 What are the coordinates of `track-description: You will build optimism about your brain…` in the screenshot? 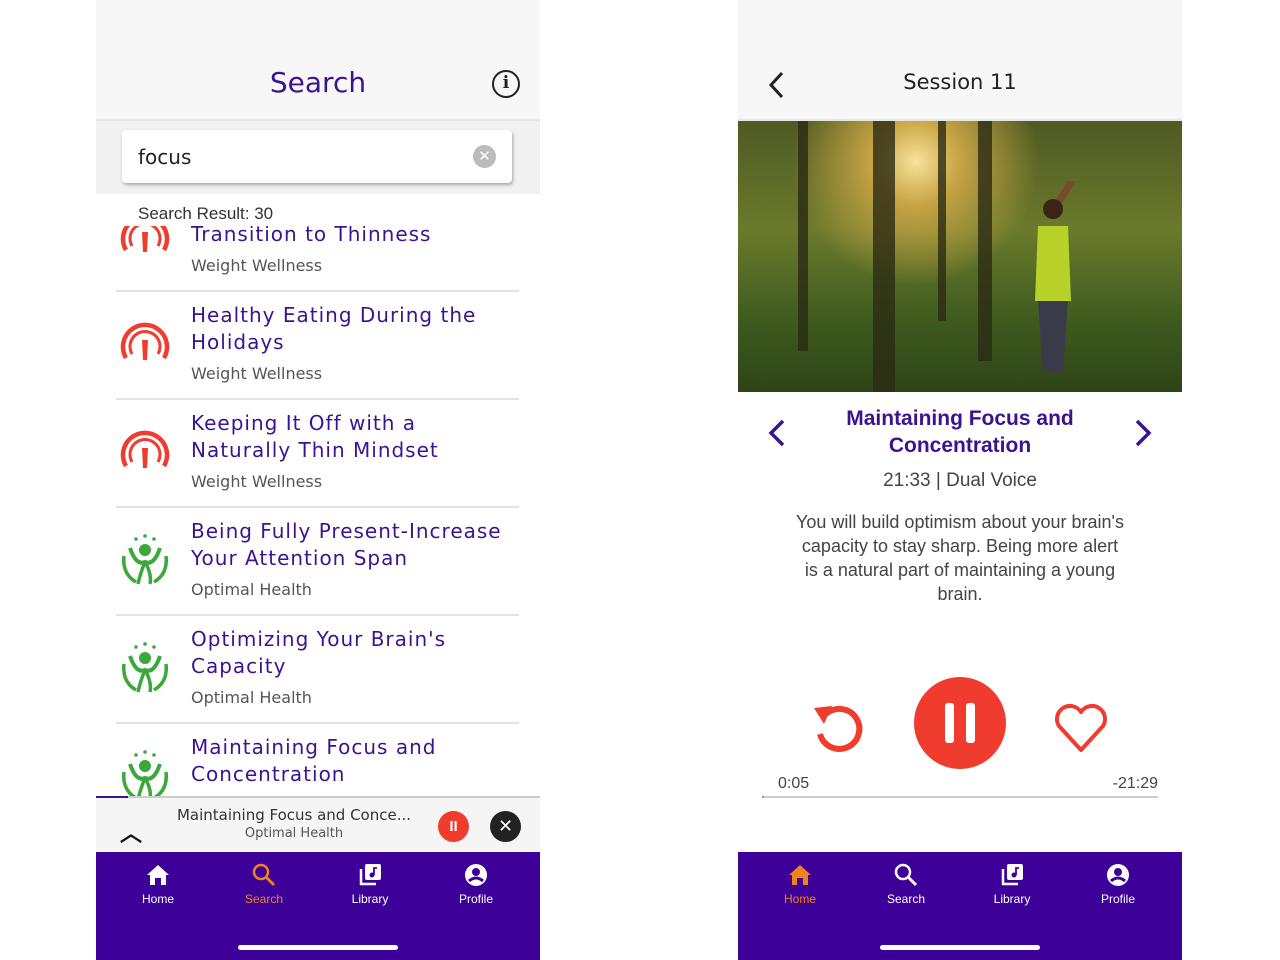 It's located at (960, 558).